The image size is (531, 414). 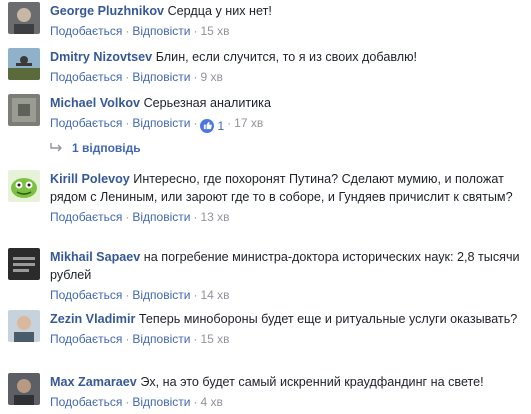 What do you see at coordinates (207, 125) in the screenshot?
I see `thumbs-up-icon` at bounding box center [207, 125].